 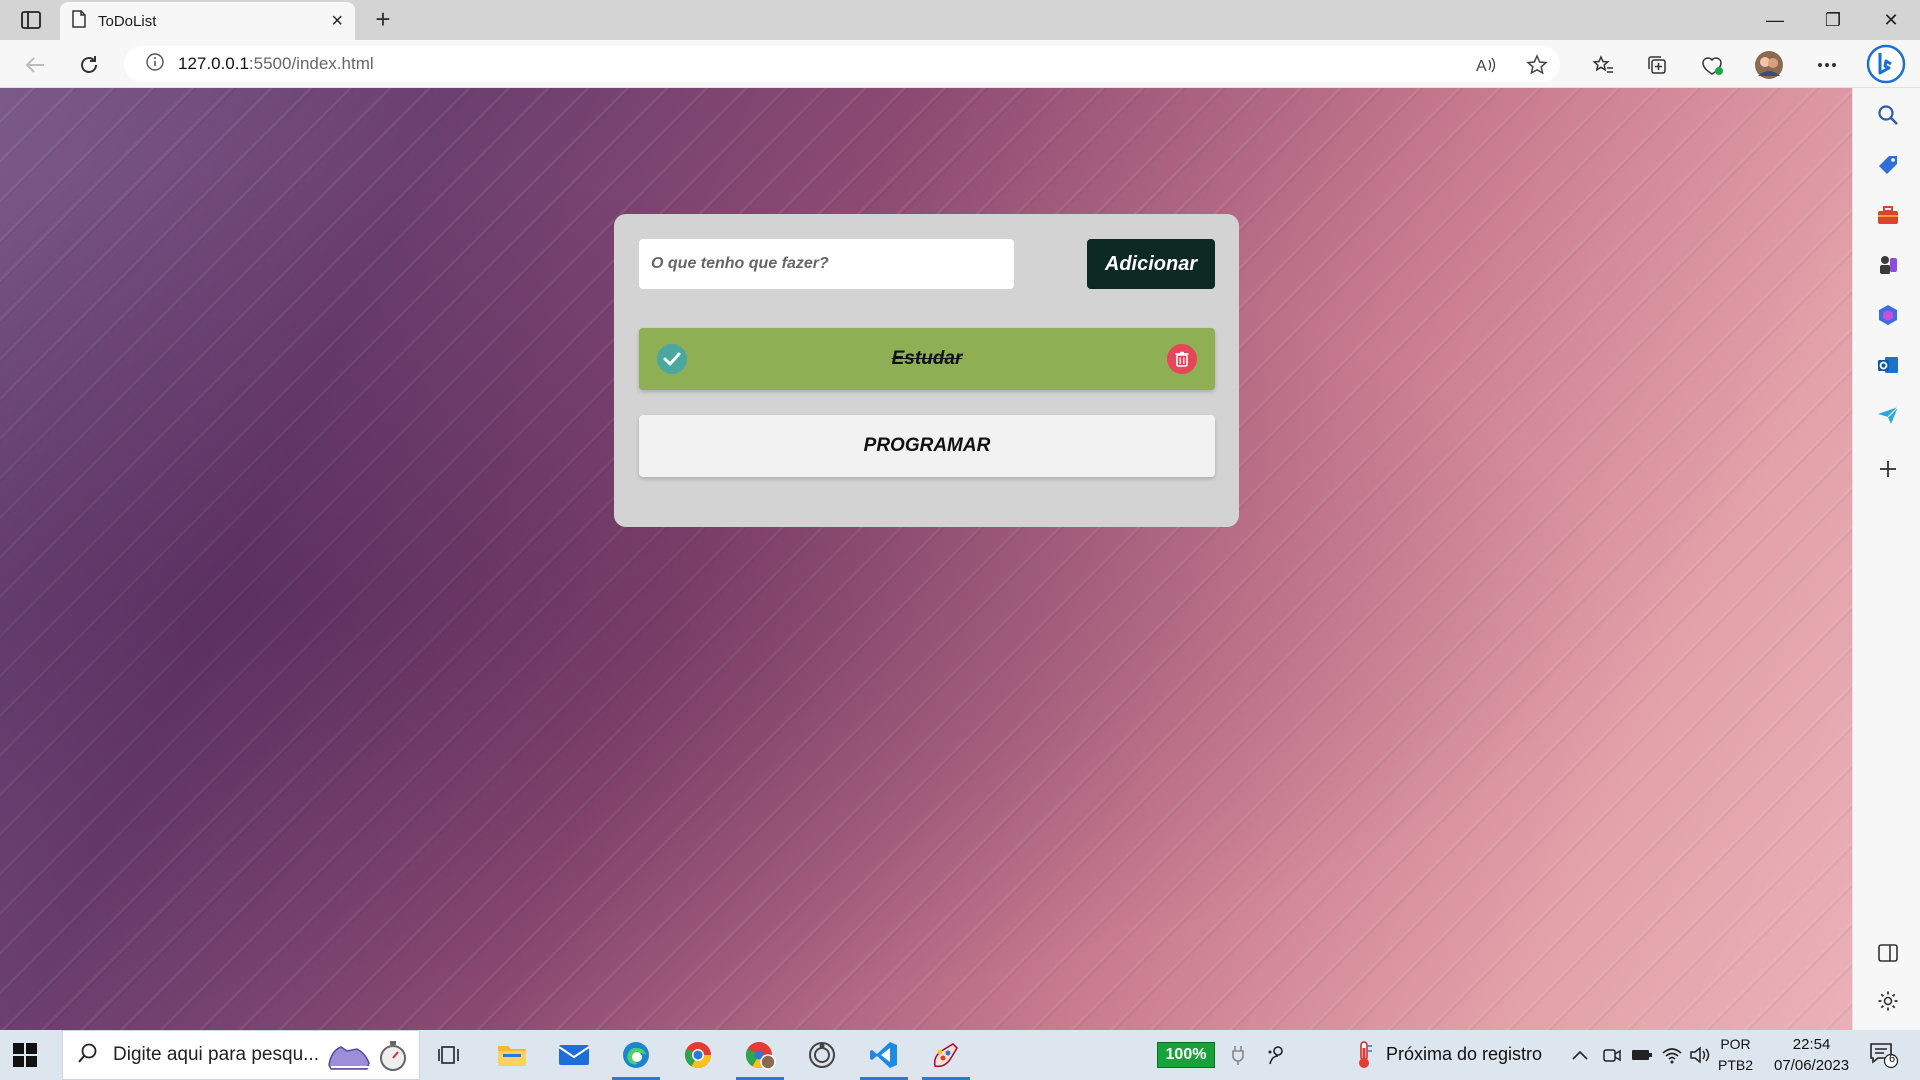 I want to click on page-icon, so click(x=79, y=21).